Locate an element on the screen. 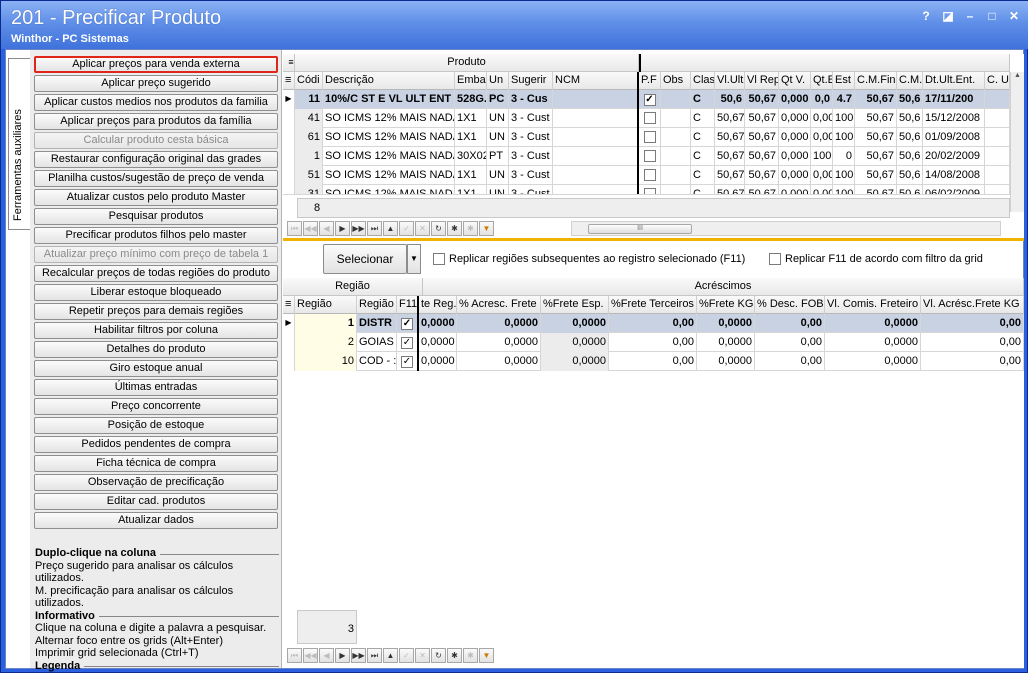 The height and width of the screenshot is (673, 1028). action-button: Pesquisar produtos is located at coordinates (156, 216).